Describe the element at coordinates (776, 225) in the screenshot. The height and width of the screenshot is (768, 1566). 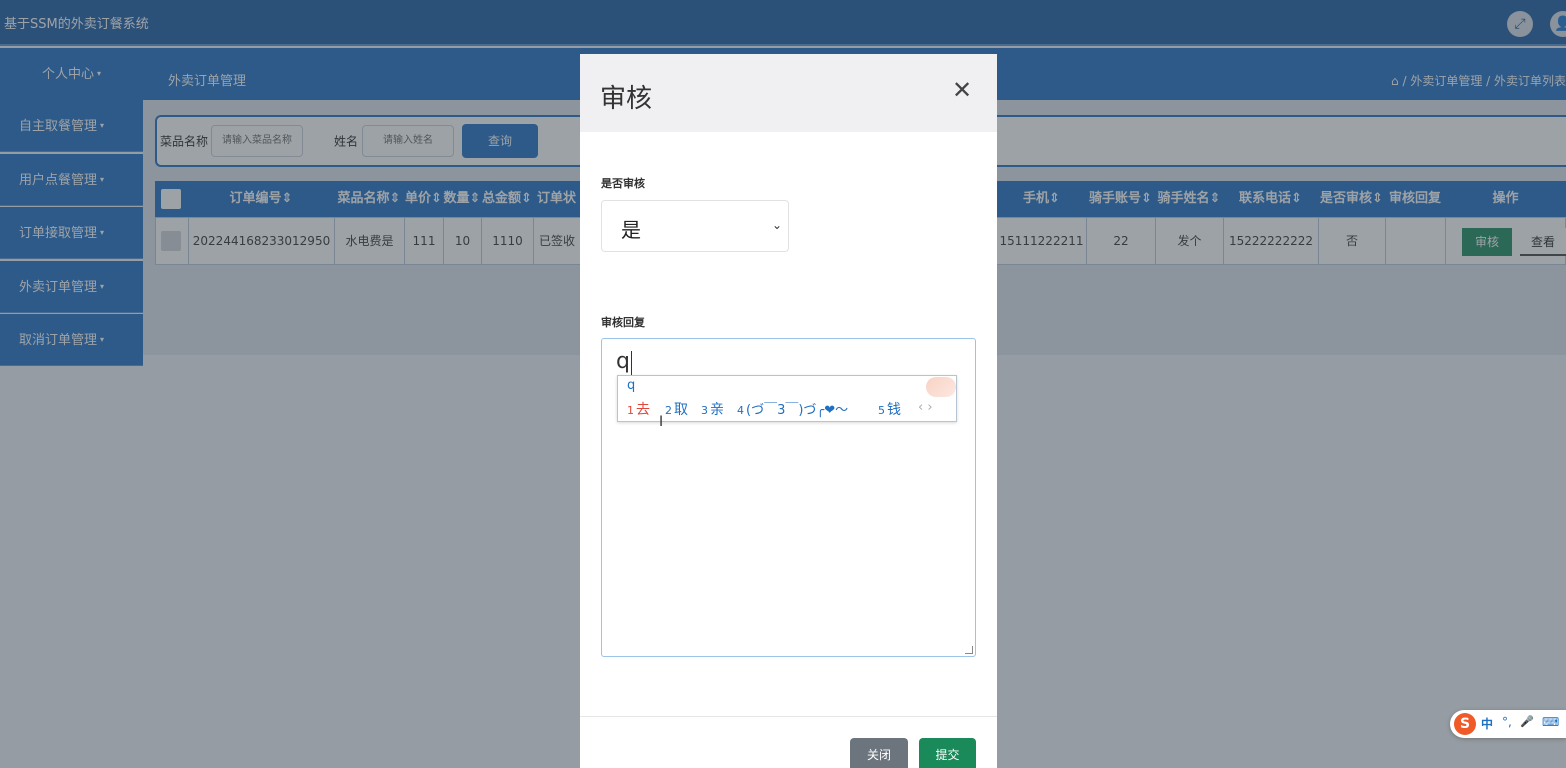
I see `chevron-down-icon: ⌄` at that location.